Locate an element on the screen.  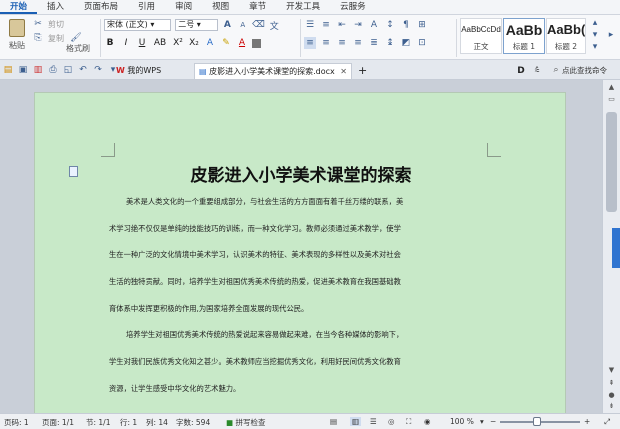
zoom-level: 100 % is located at coordinates (462, 421).